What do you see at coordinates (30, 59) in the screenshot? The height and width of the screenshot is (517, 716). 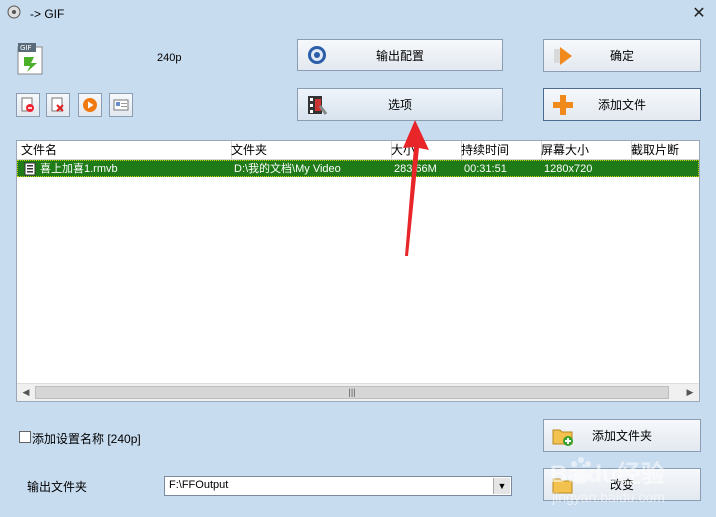 I see `gif-format-icon: GIF` at bounding box center [30, 59].